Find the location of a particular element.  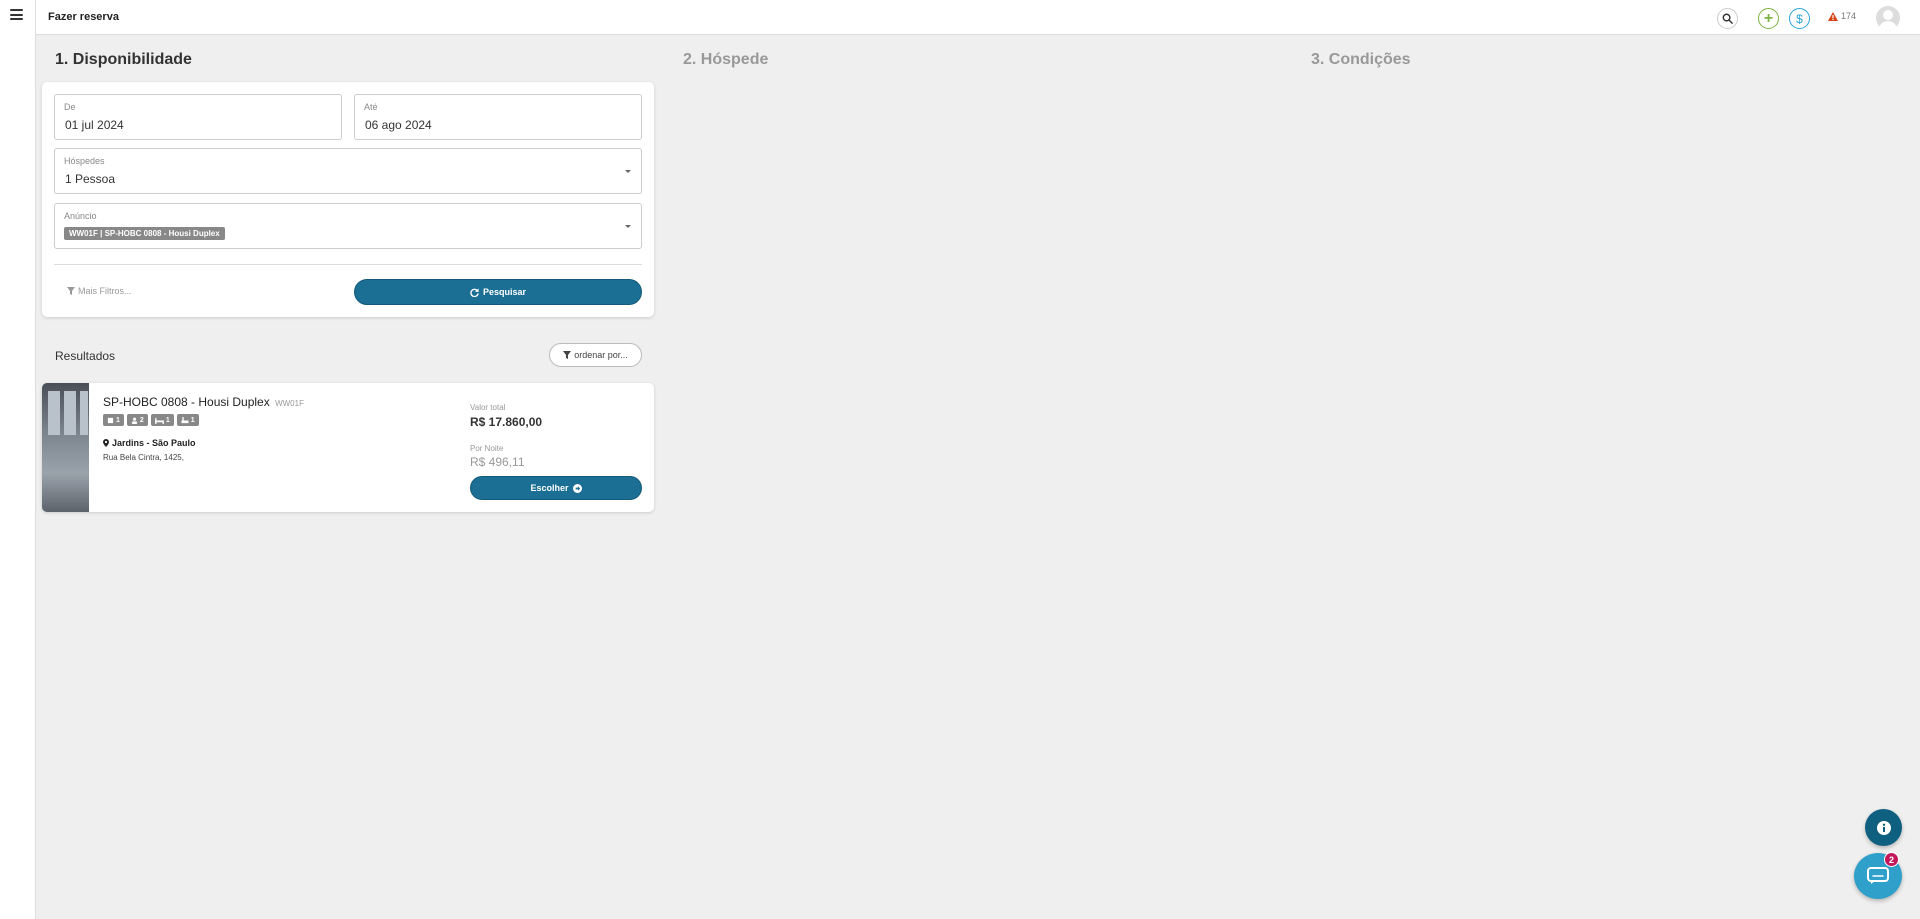

listing-label: Anúncio is located at coordinates (80, 216).